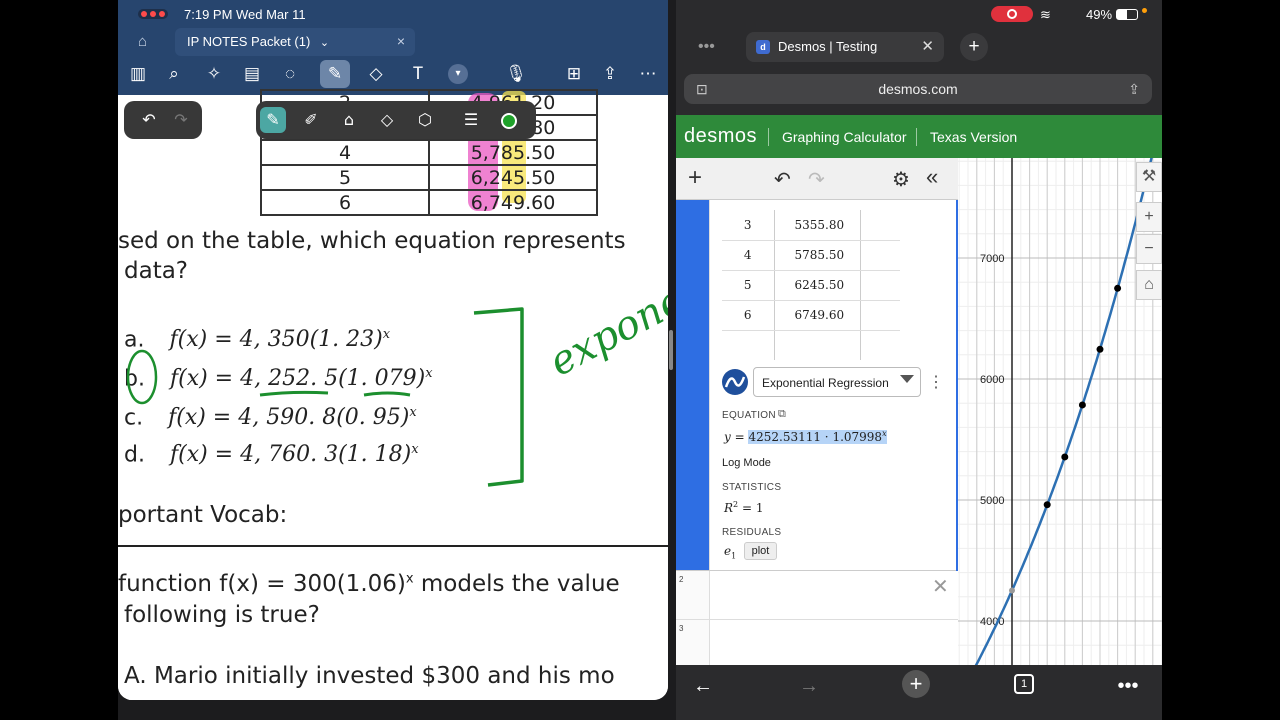  I want to click on tab-title: Desmos | Testing, so click(828, 46).